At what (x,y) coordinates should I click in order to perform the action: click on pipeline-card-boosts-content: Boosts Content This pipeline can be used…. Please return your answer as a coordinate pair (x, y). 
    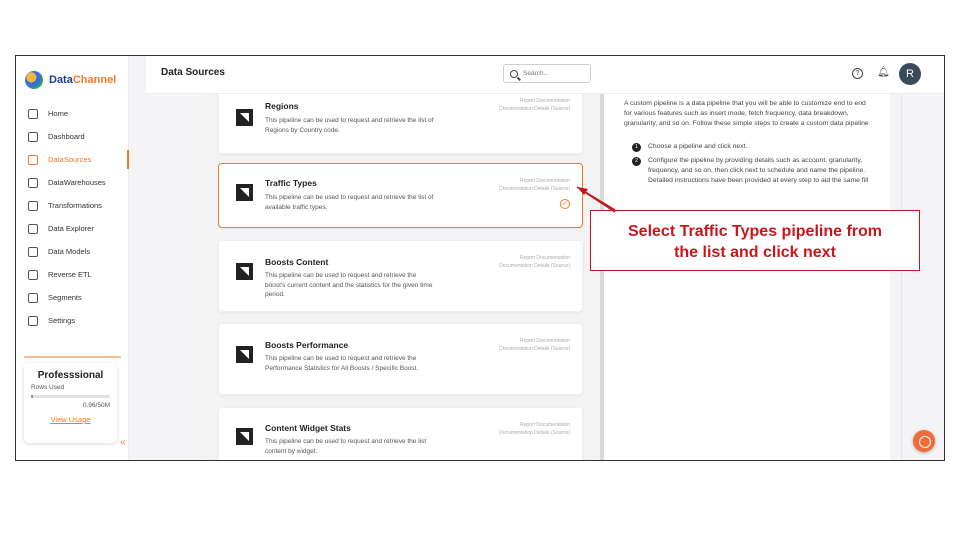
    Looking at the image, I should click on (400, 276).